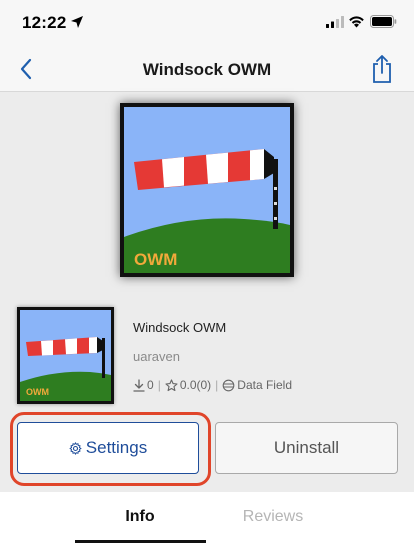  What do you see at coordinates (140, 541) in the screenshot?
I see `active-tab-indicator` at bounding box center [140, 541].